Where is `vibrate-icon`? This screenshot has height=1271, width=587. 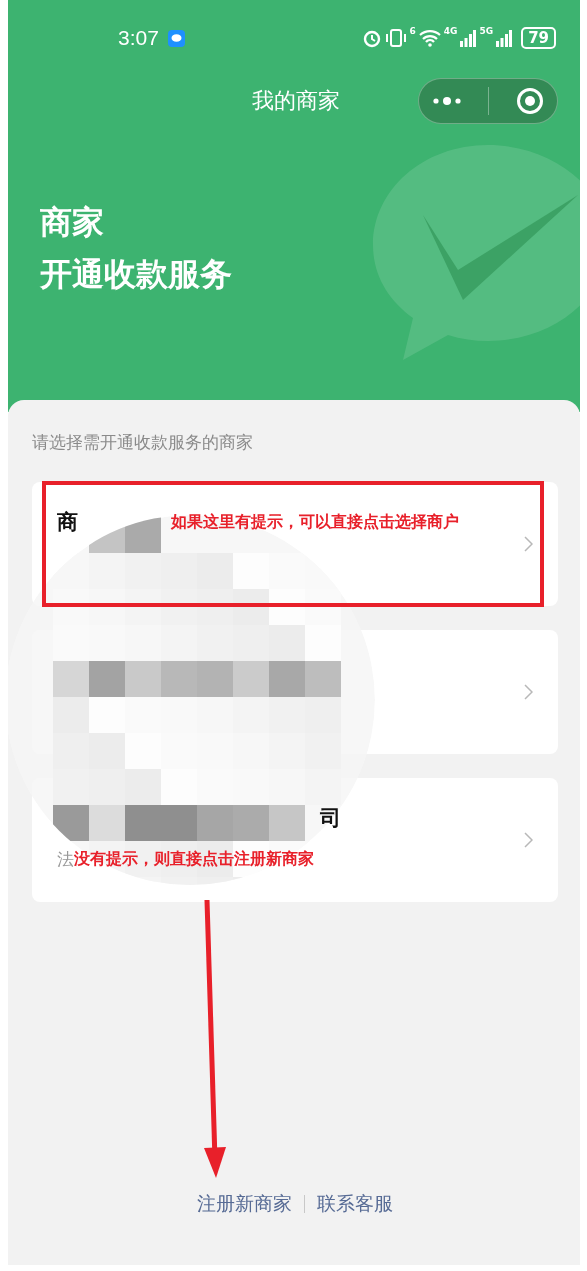 vibrate-icon is located at coordinates (395, 38).